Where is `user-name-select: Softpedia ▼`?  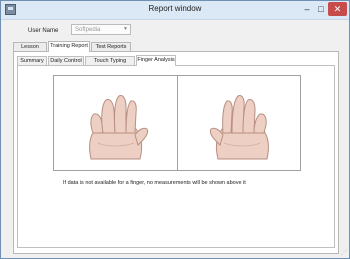 user-name-select: Softpedia ▼ is located at coordinates (101, 29).